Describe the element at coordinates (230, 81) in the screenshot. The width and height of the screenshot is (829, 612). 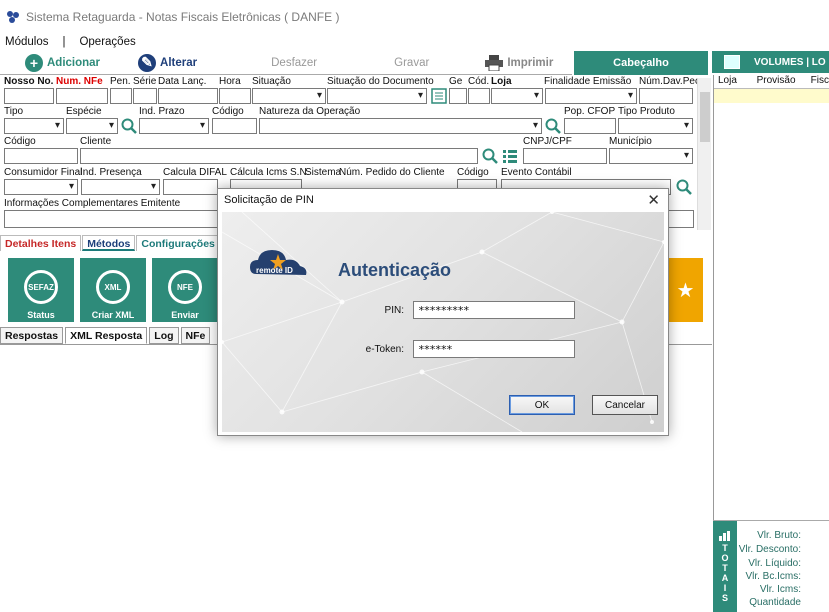
I see `label-hora: Hora` at that location.